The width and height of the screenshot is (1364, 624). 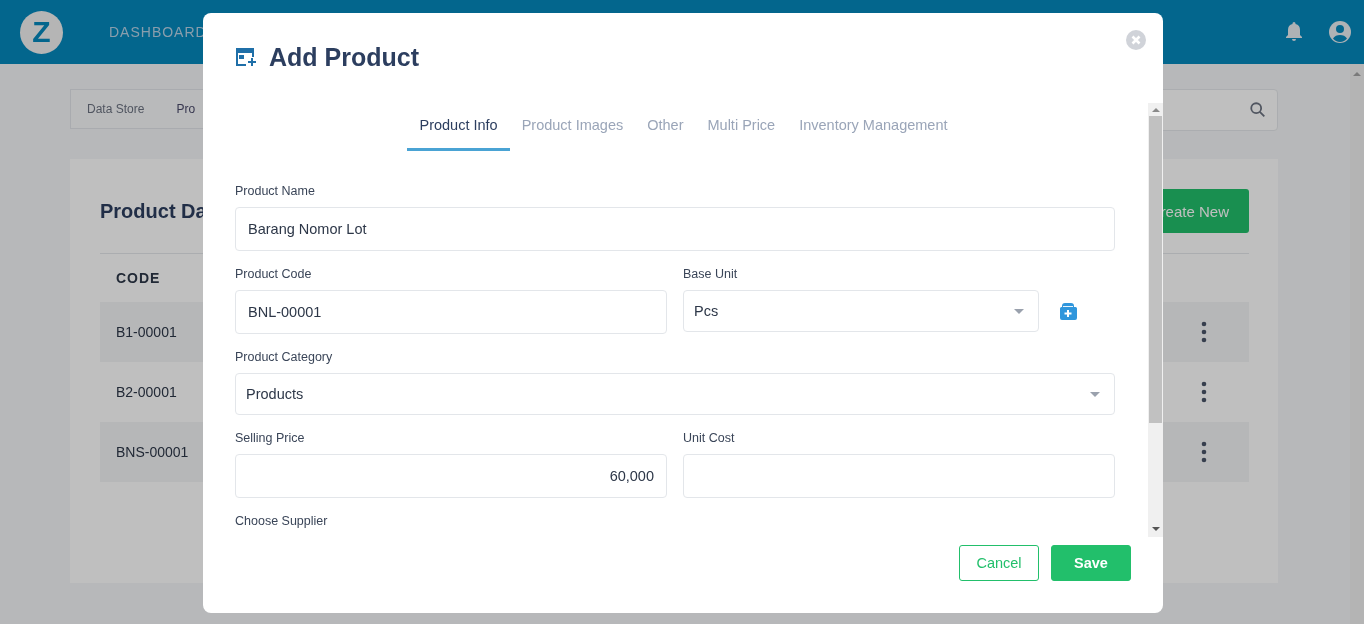 What do you see at coordinates (572, 127) in the screenshot?
I see `tab: Product Images` at bounding box center [572, 127].